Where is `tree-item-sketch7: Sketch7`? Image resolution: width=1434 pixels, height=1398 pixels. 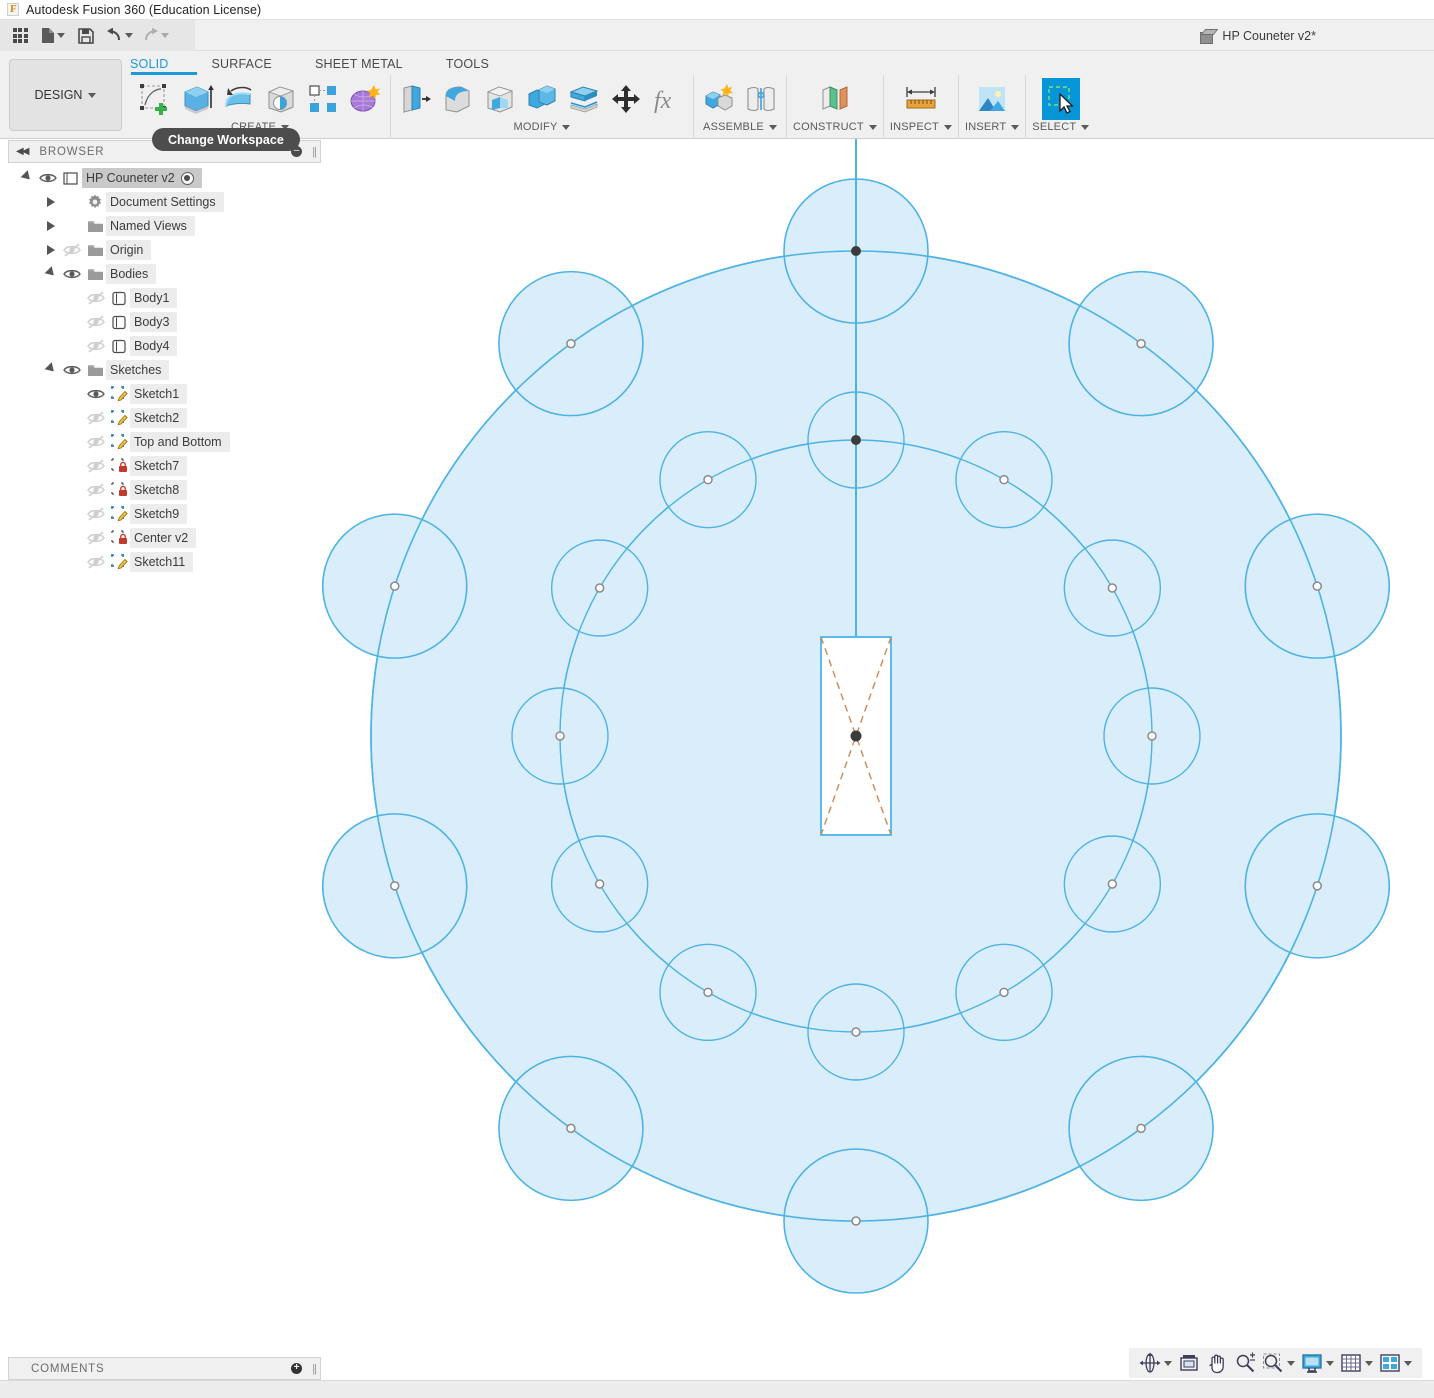 tree-item-sketch7: Sketch7 is located at coordinates (164, 466).